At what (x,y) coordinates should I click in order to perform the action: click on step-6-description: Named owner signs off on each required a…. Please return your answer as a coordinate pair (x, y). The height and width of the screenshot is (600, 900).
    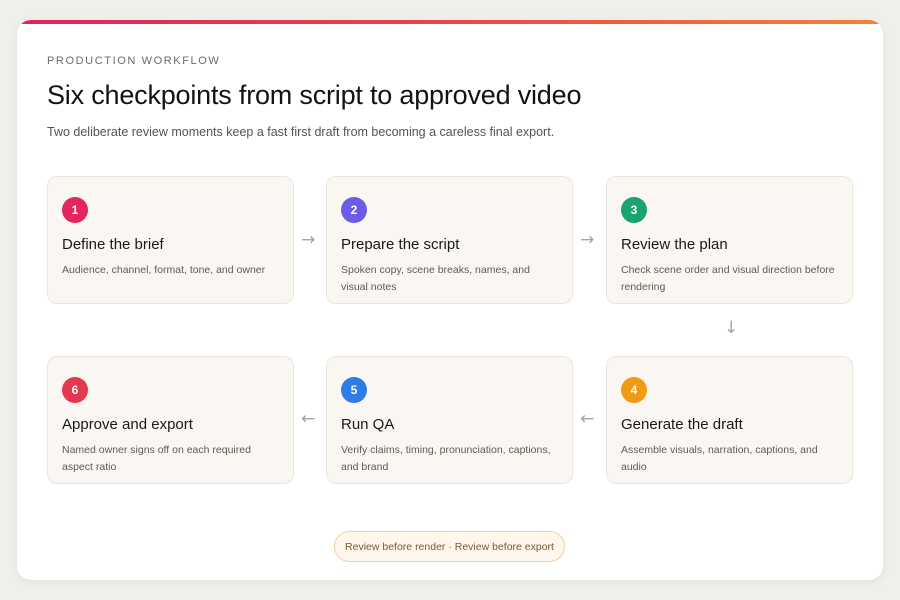
    Looking at the image, I should click on (156, 458).